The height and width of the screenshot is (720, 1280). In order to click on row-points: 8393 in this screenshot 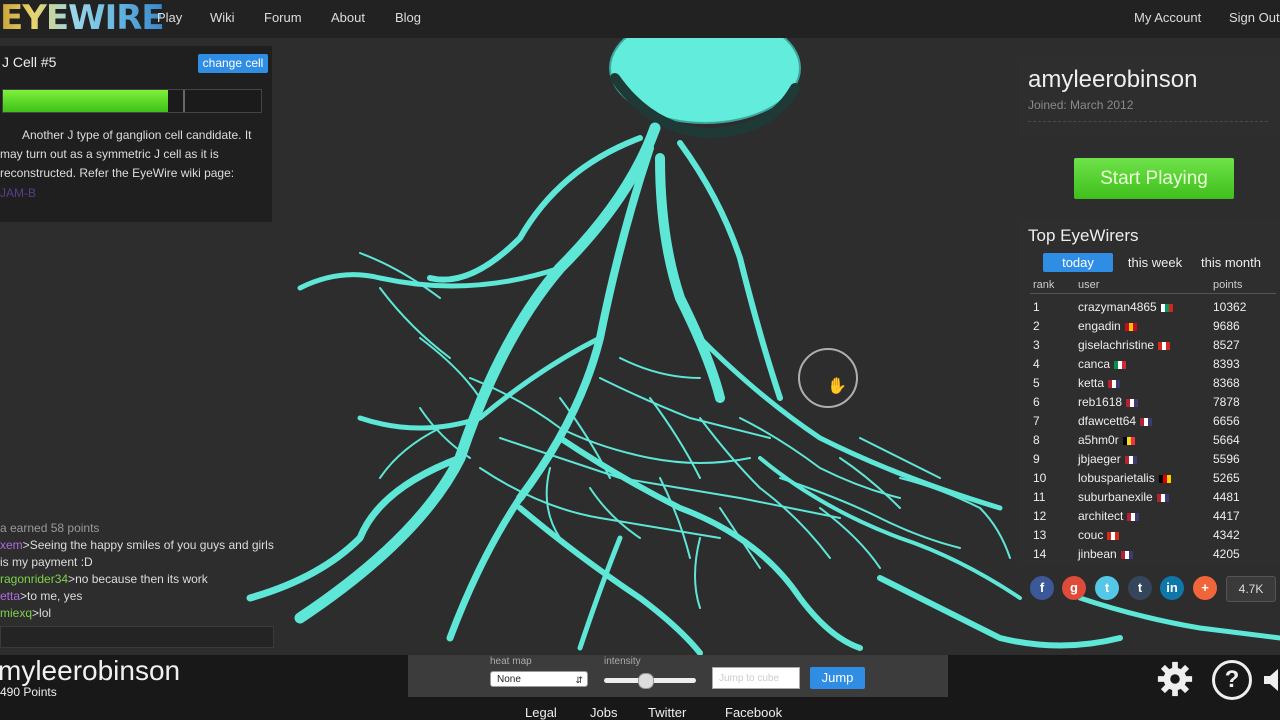, I will do `click(1226, 364)`.